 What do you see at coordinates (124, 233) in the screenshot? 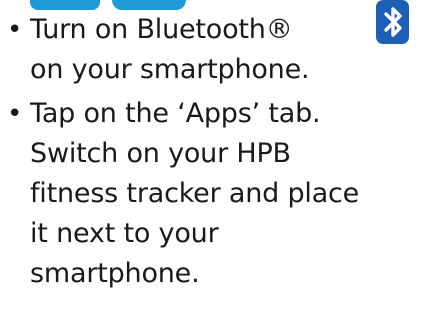
I see `list-item-line: it next to your` at bounding box center [124, 233].